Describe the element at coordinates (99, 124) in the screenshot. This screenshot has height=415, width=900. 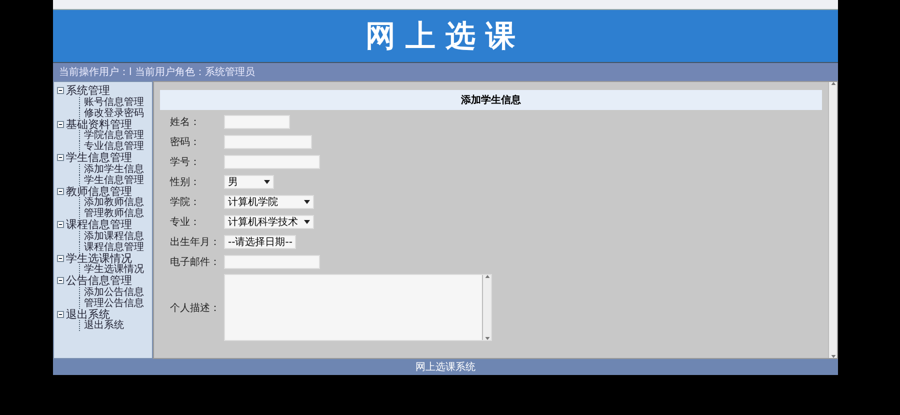
I see `sidebar-group: 基础资料管理` at that location.